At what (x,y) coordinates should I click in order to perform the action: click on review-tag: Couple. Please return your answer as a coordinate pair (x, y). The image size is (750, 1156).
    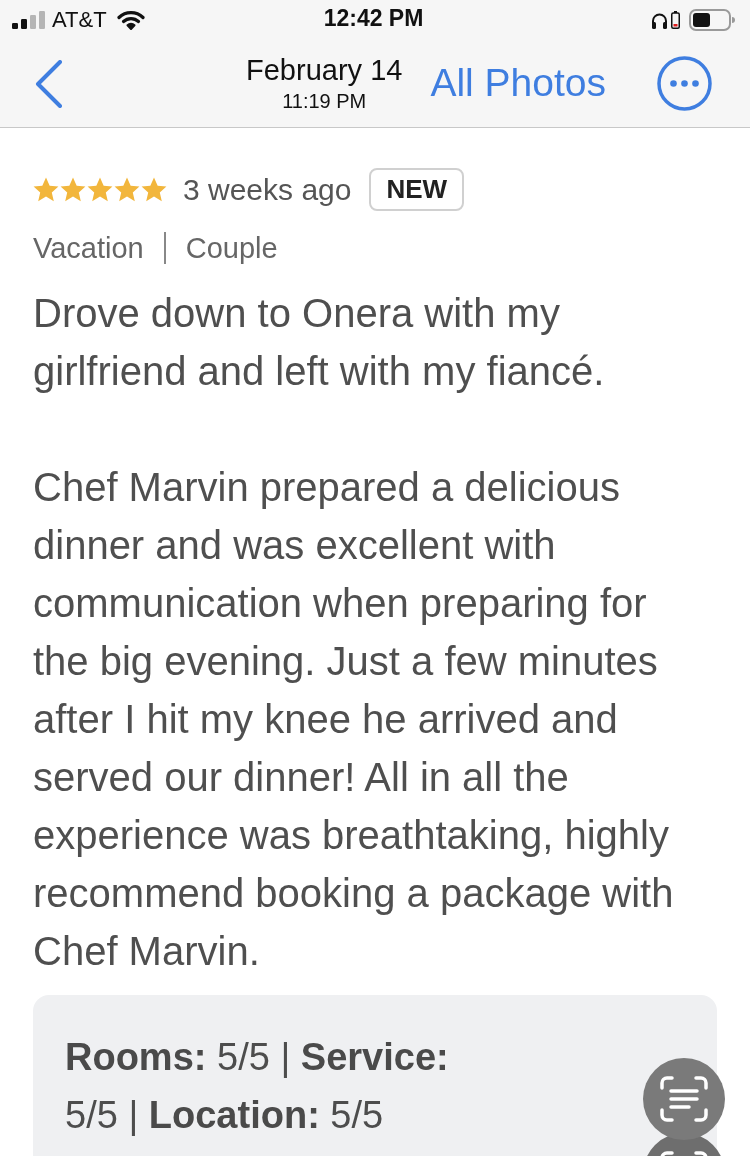
    Looking at the image, I should click on (231, 248).